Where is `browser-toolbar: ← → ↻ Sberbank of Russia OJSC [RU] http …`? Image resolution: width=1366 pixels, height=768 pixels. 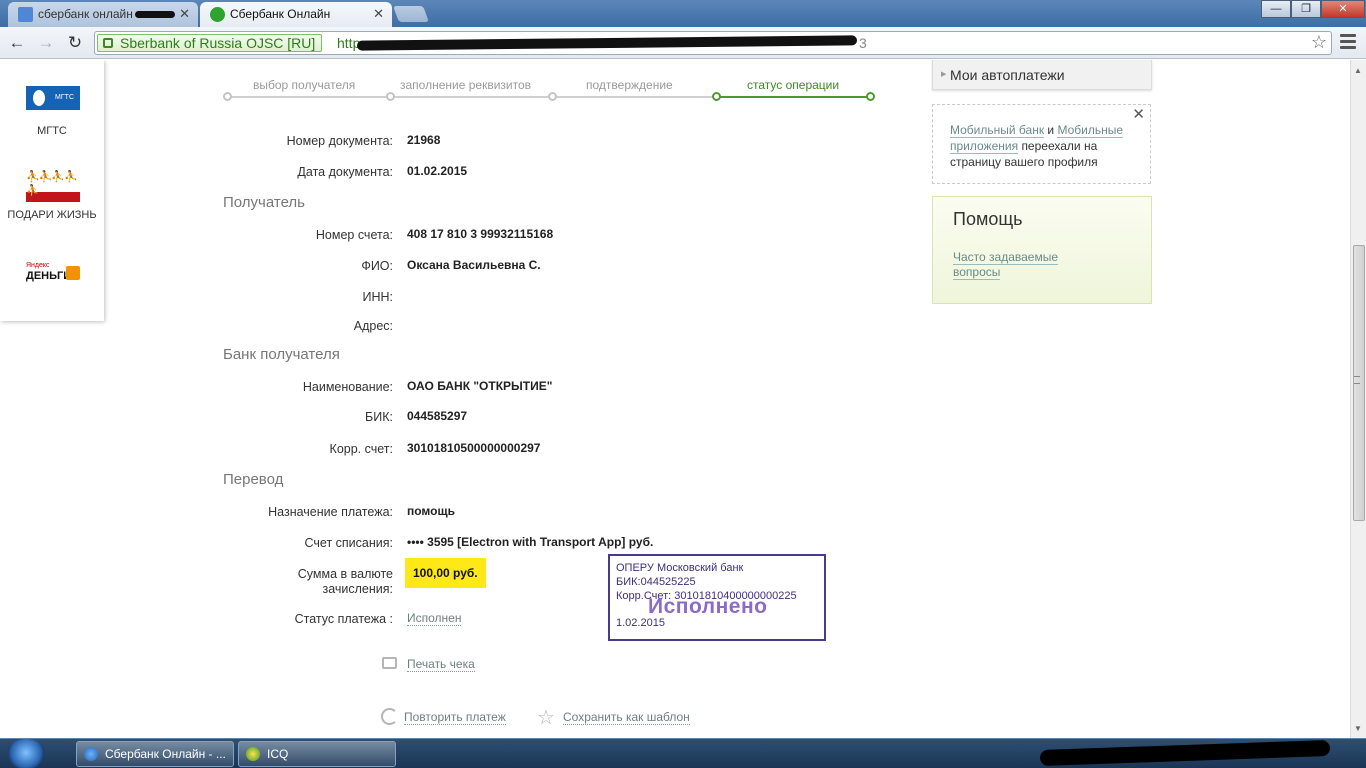
browser-toolbar: ← → ↻ Sberbank of Russia OJSC [RU] http … is located at coordinates (683, 43).